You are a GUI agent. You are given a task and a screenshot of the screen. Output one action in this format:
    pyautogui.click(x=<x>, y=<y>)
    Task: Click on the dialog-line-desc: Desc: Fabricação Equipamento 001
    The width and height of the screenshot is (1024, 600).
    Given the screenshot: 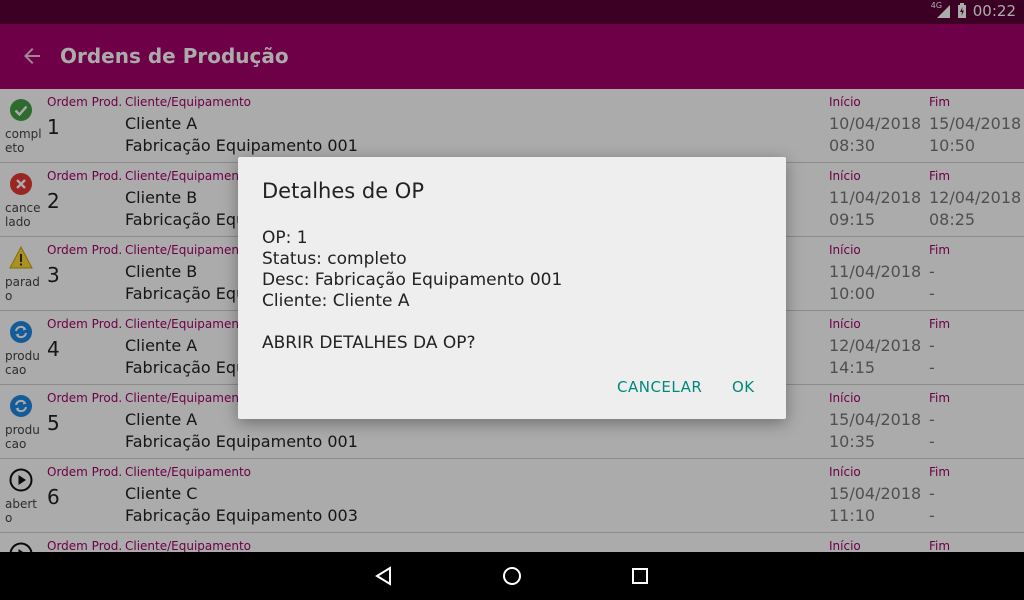 What is the action you would take?
    pyautogui.click(x=412, y=280)
    